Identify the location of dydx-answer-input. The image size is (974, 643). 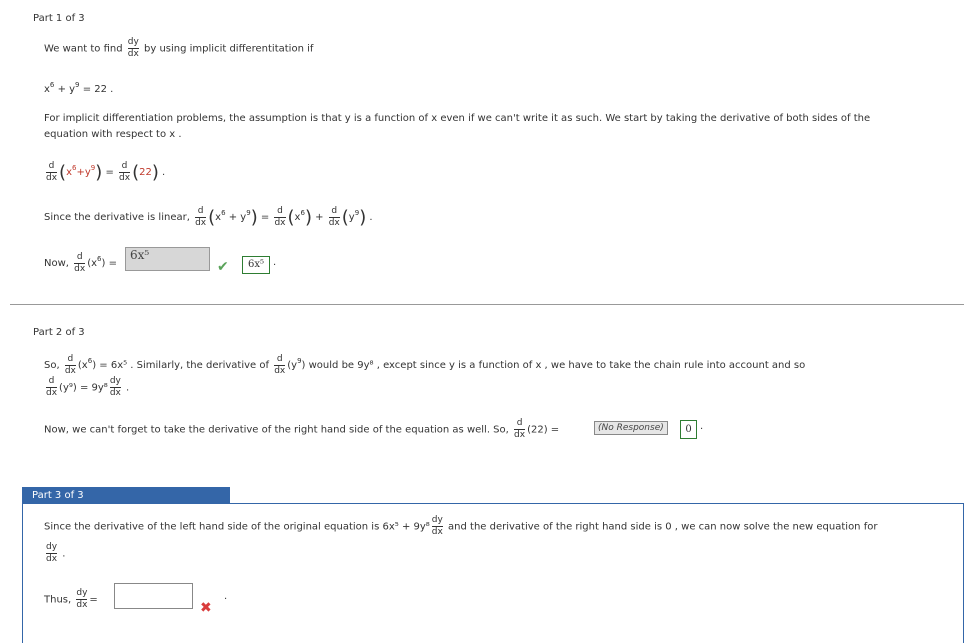
(153, 596).